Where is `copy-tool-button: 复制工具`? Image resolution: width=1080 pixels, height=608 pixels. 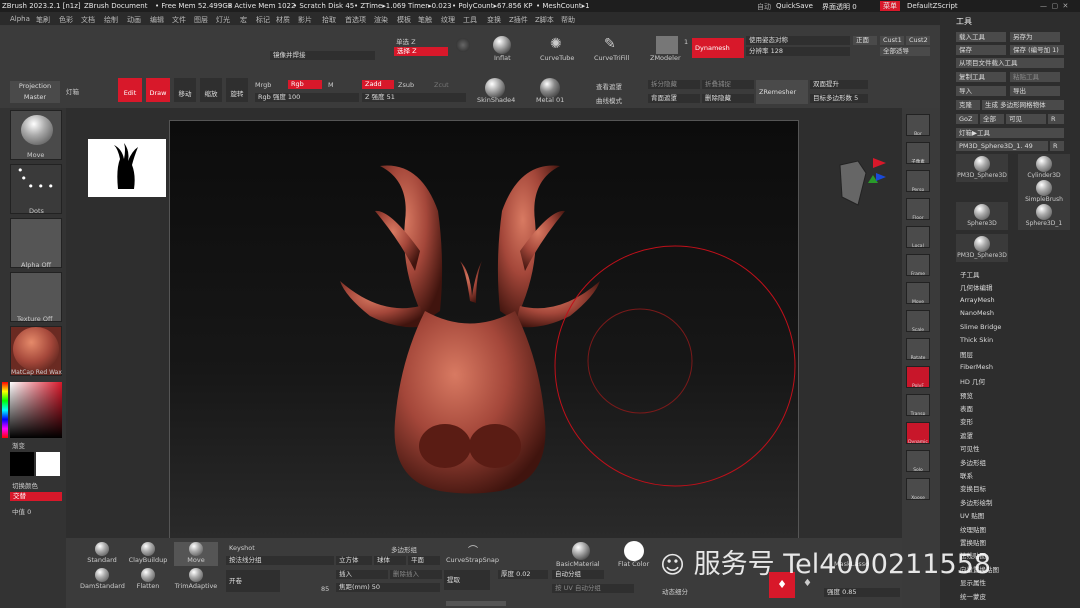 copy-tool-button: 复制工具 is located at coordinates (981, 77).